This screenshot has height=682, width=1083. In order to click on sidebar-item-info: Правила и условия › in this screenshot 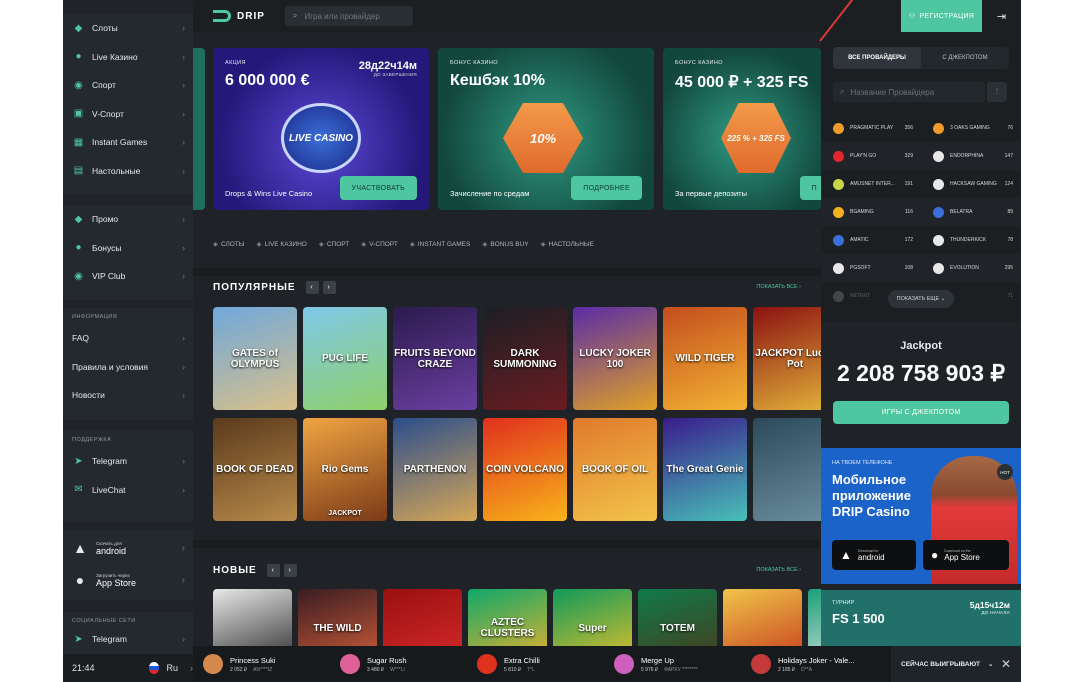, I will do `click(128, 367)`.